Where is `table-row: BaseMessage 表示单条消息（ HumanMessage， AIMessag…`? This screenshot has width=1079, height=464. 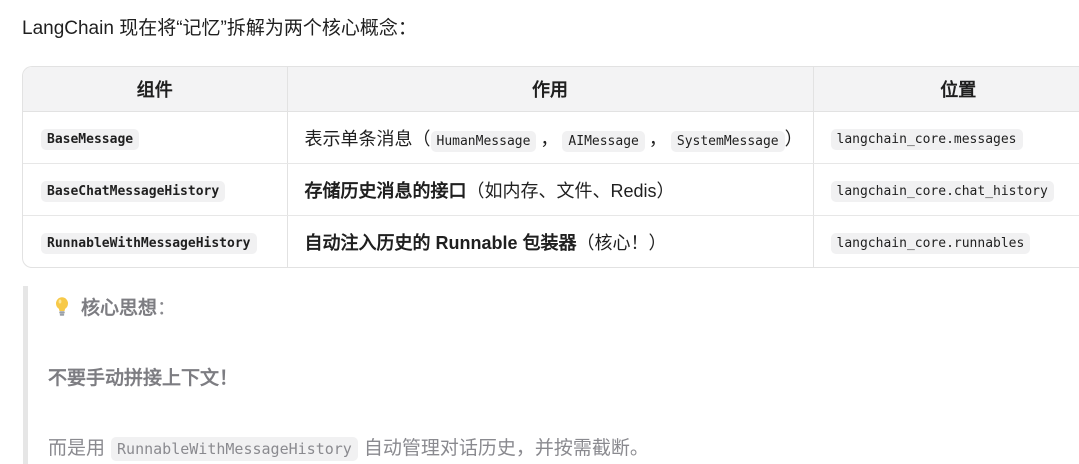 table-row: BaseMessage 表示单条消息（ HumanMessage， AIMessag… is located at coordinates (551, 137).